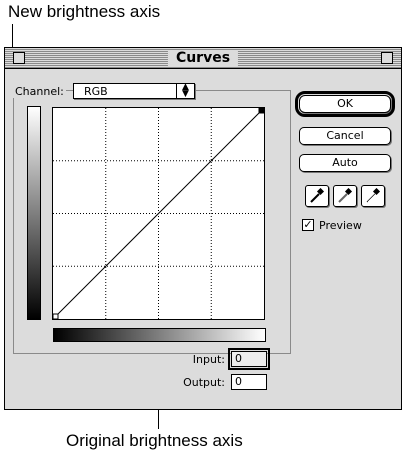 This screenshot has height=459, width=406. Describe the element at coordinates (208, 359) in the screenshot. I see `input-label: Input:` at that location.